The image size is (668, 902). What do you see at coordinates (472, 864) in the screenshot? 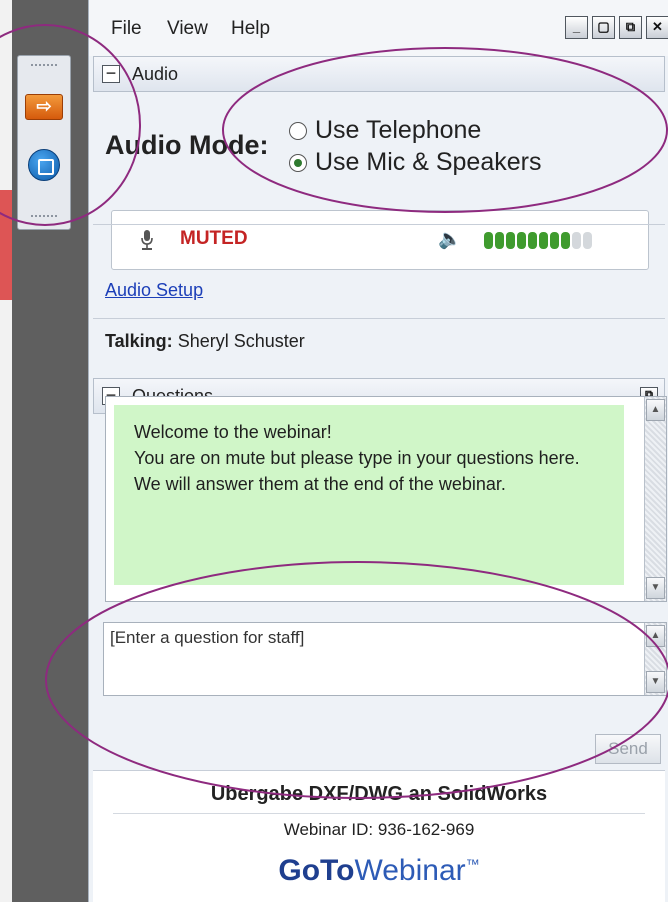
I see `brand-tm: ™` at bounding box center [472, 864].